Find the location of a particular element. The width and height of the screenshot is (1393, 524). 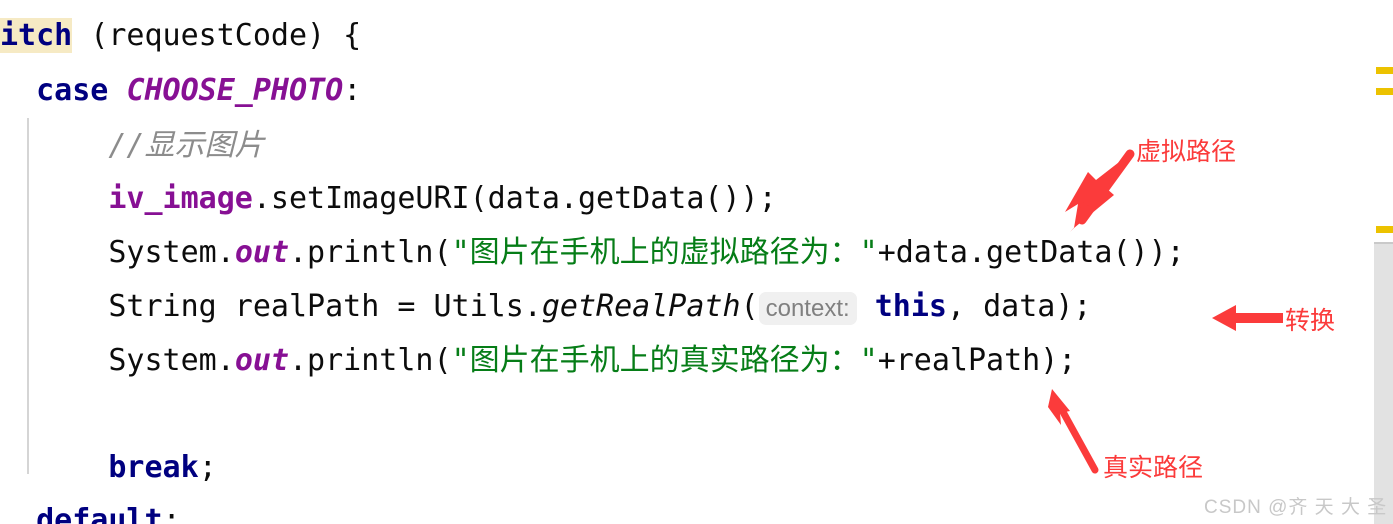

code-token: itch is located at coordinates (36, 35).